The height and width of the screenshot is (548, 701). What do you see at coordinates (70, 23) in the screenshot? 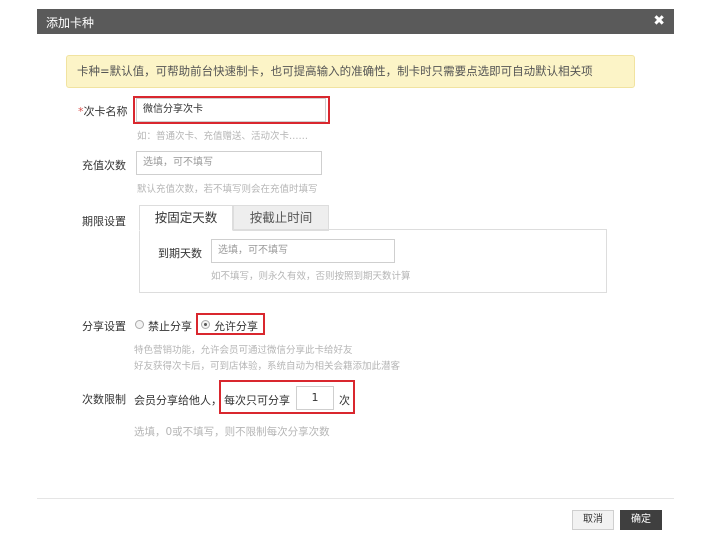
I see `dialog-title: 添加卡种` at bounding box center [70, 23].